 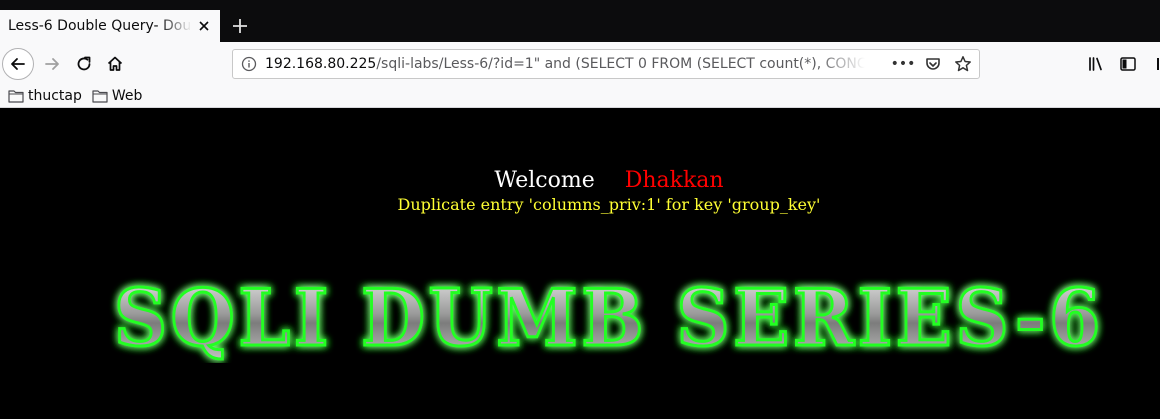 What do you see at coordinates (249, 64) in the screenshot?
I see `info-icon` at bounding box center [249, 64].